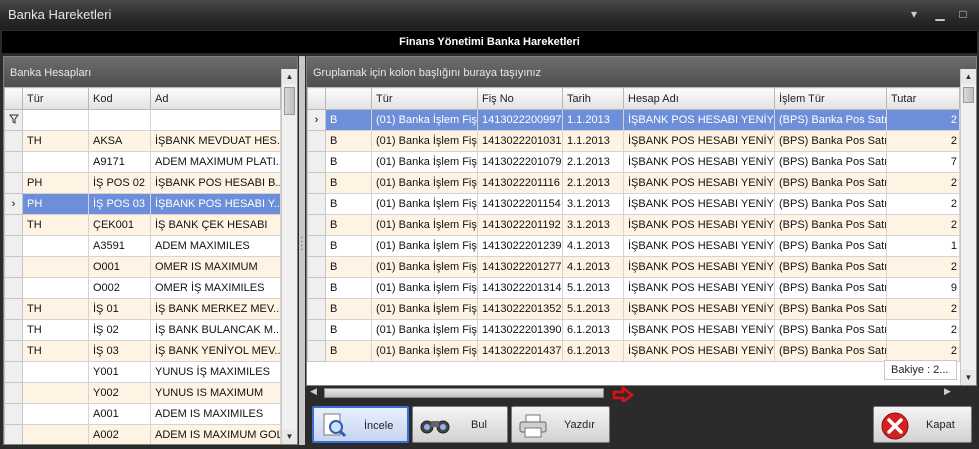  Describe the element at coordinates (922, 424) in the screenshot. I see `kapat-button: Kapat` at that location.